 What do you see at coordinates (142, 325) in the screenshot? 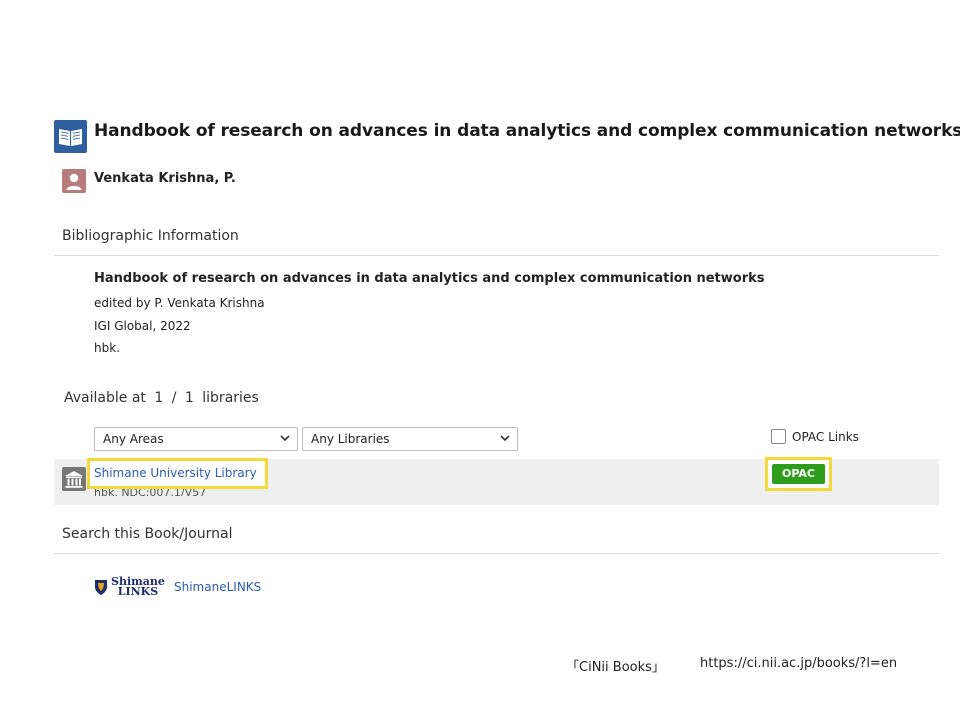
I see `bibliographic-publisher: IGI Global, 2022` at bounding box center [142, 325].